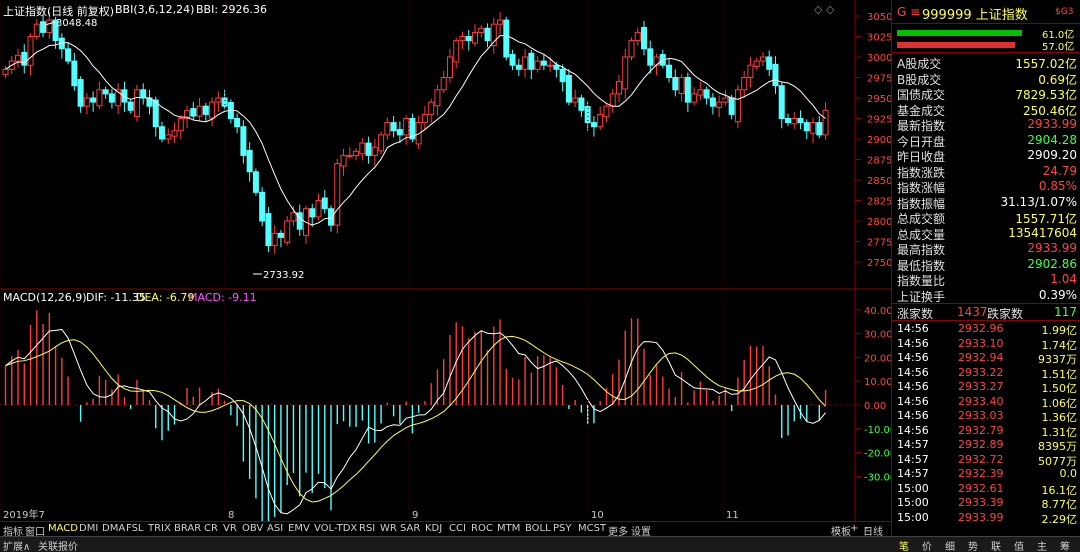  Describe the element at coordinates (877, 454) in the screenshot. I see `macd-axis-label: -20.00` at that location.